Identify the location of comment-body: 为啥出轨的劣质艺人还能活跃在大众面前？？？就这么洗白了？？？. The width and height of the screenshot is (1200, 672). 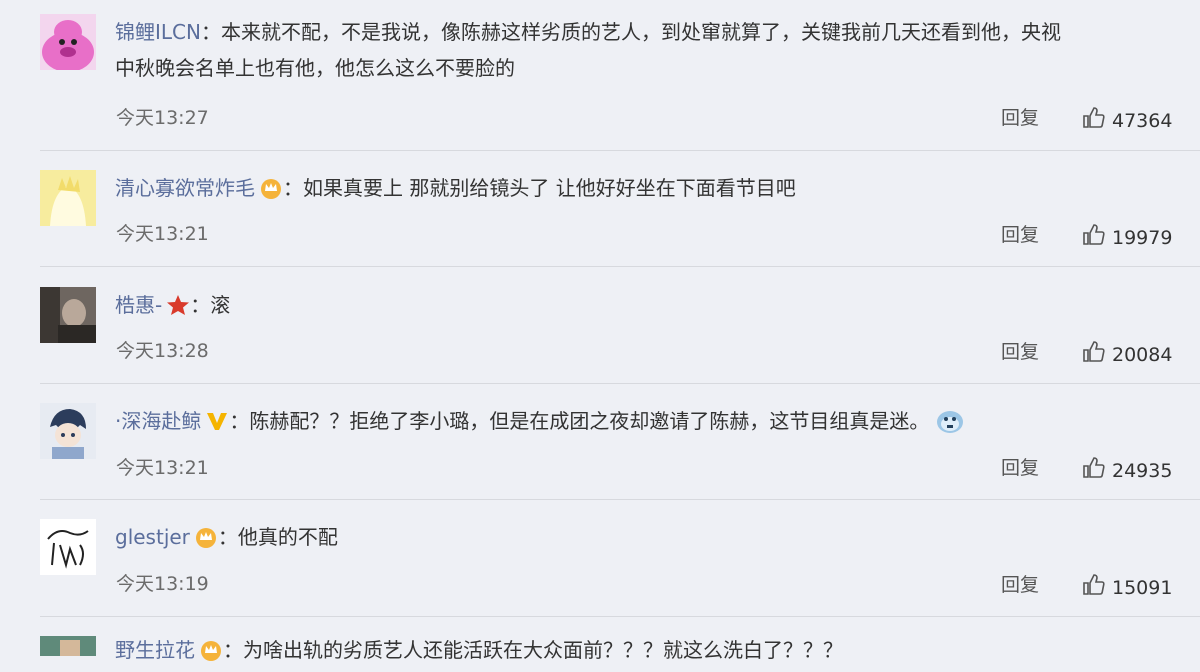
(543, 650).